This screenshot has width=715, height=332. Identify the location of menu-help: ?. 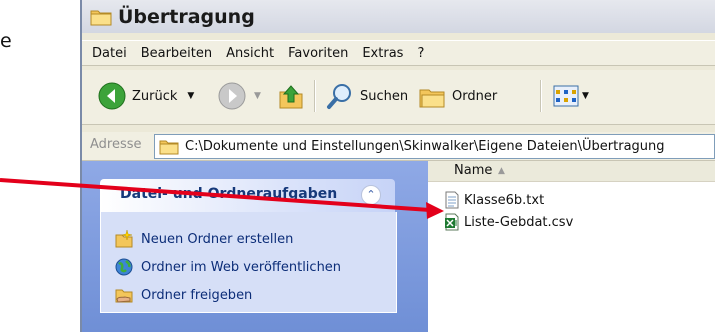
(420, 53).